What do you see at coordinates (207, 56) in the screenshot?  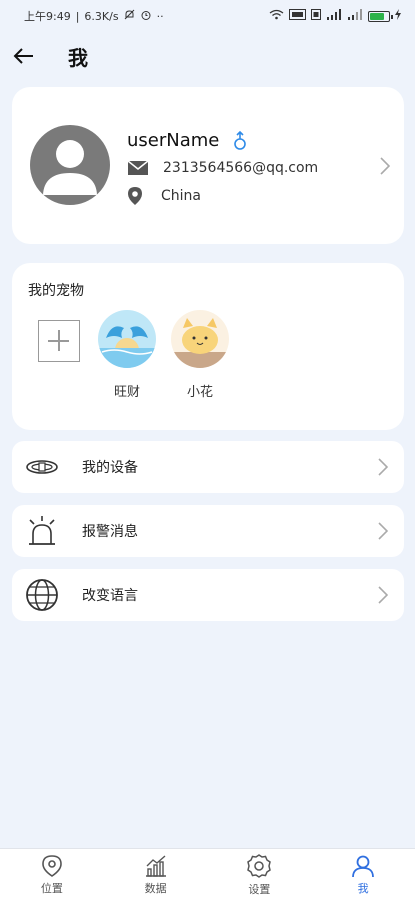 I see `header: 我` at bounding box center [207, 56].